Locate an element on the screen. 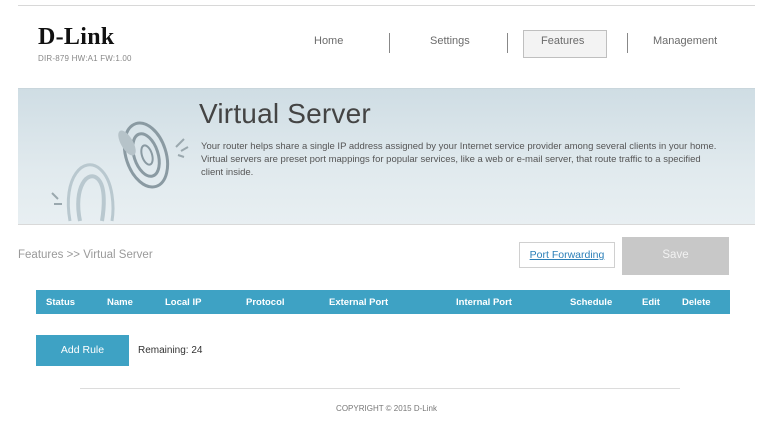  remaining-rules-count: Remaining: 24 is located at coordinates (170, 350).